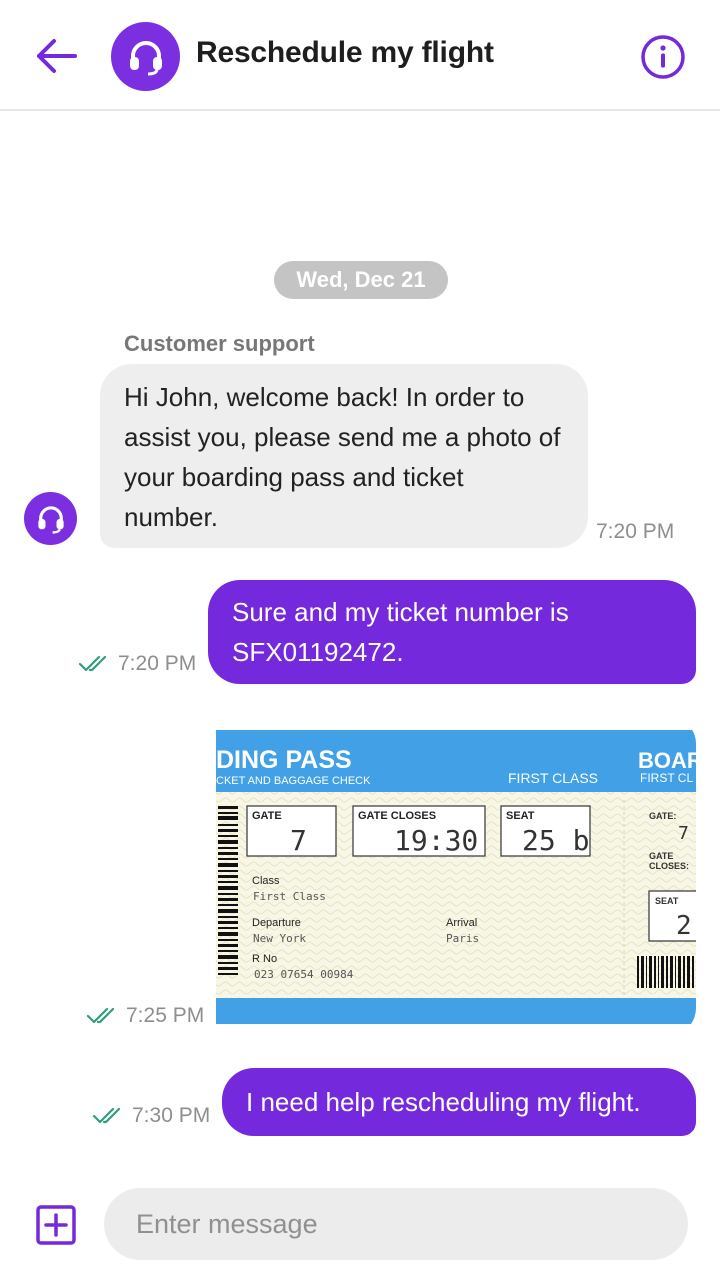  What do you see at coordinates (345, 52) in the screenshot?
I see `page-title: Reschedule my flight` at bounding box center [345, 52].